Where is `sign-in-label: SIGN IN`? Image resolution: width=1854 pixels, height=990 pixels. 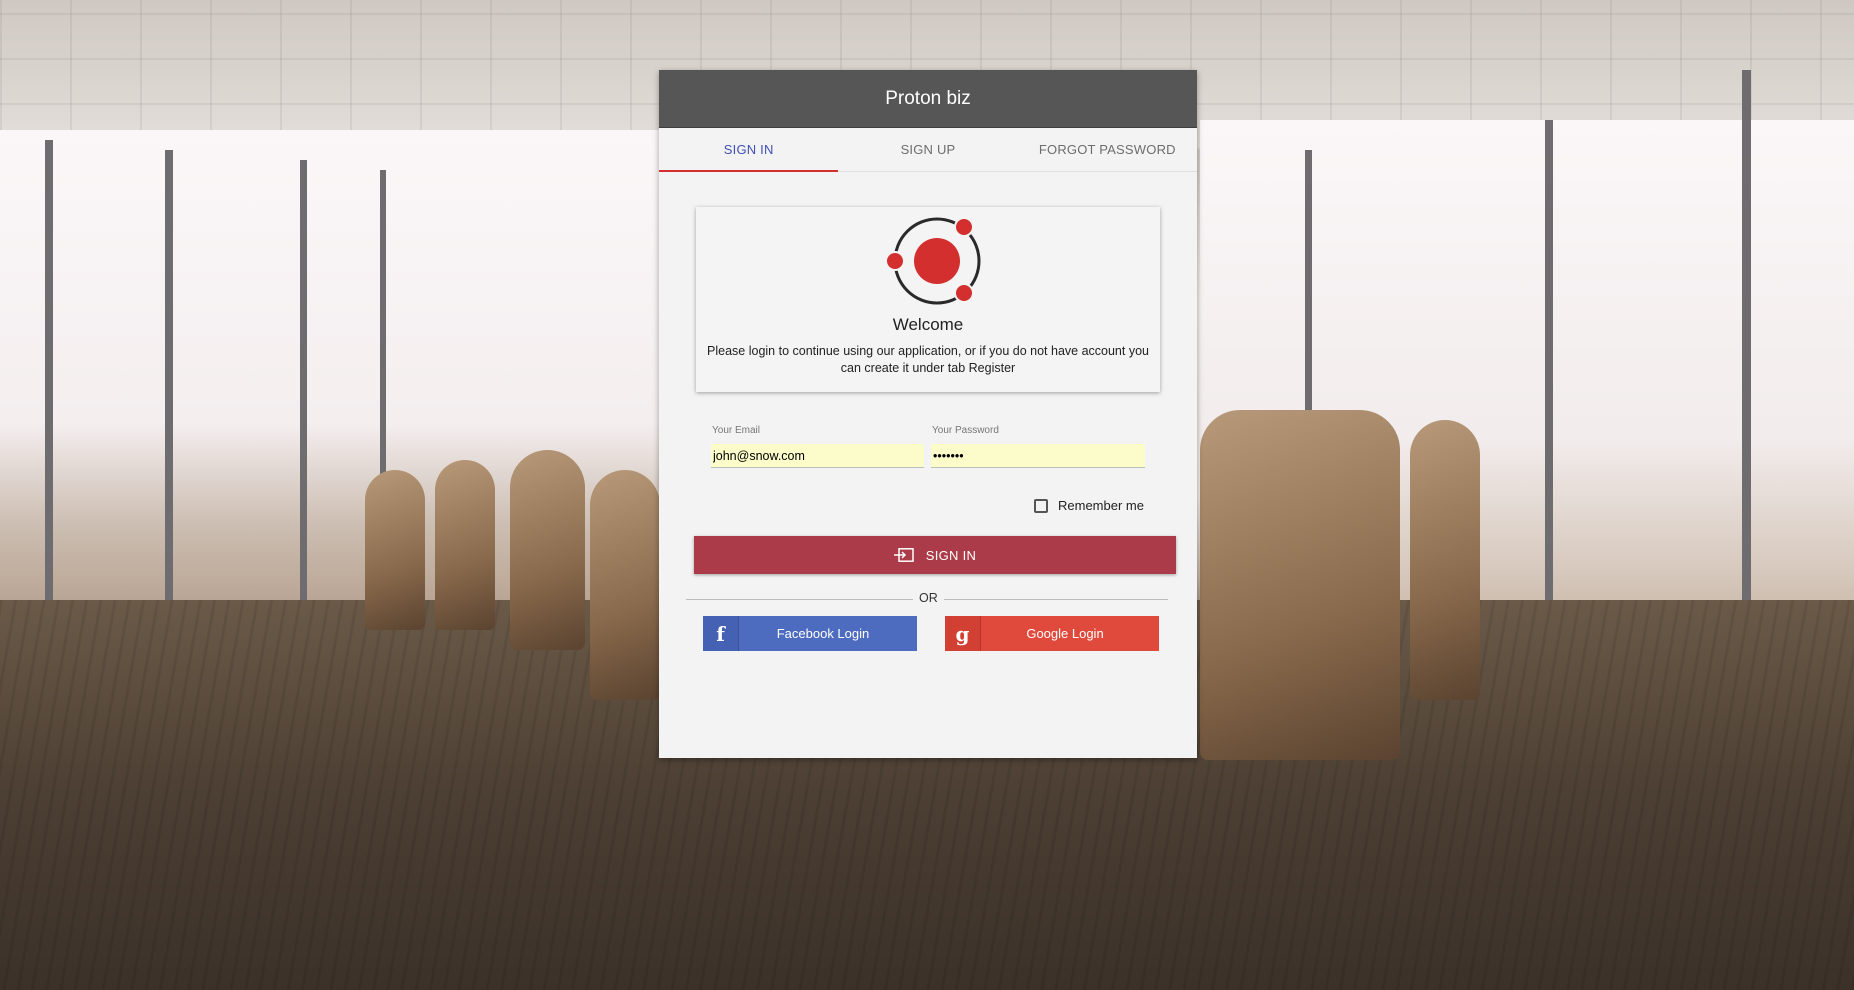
sign-in-label: SIGN IN is located at coordinates (951, 555).